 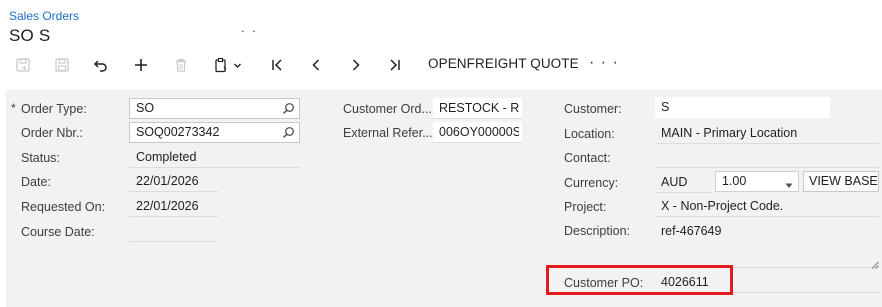 What do you see at coordinates (734, 181) in the screenshot?
I see `currency-rate-value: 1.00` at bounding box center [734, 181].